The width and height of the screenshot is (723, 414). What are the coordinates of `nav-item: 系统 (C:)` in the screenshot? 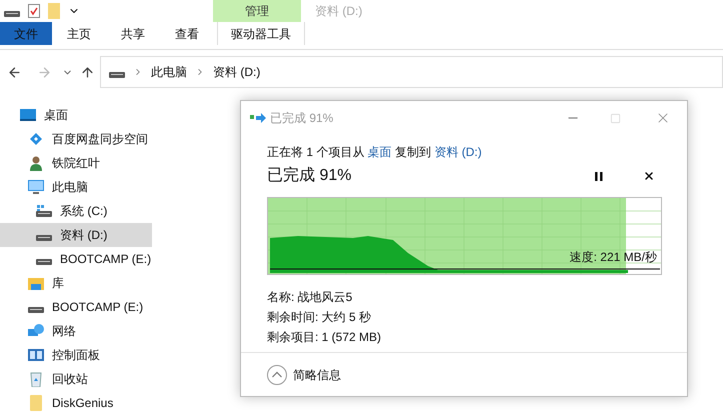 It's located at (76, 211).